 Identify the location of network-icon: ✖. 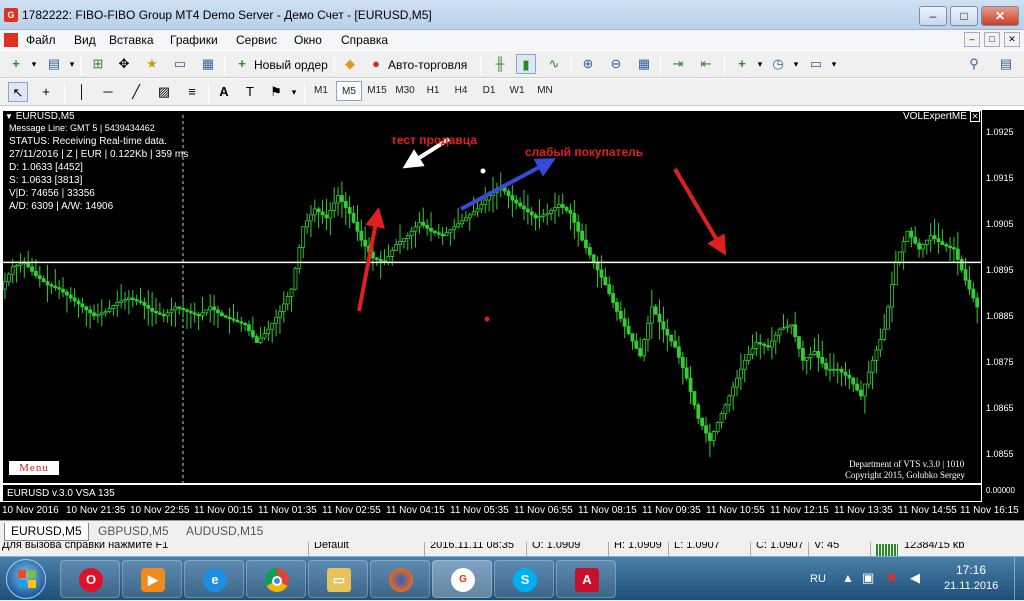
(891, 578).